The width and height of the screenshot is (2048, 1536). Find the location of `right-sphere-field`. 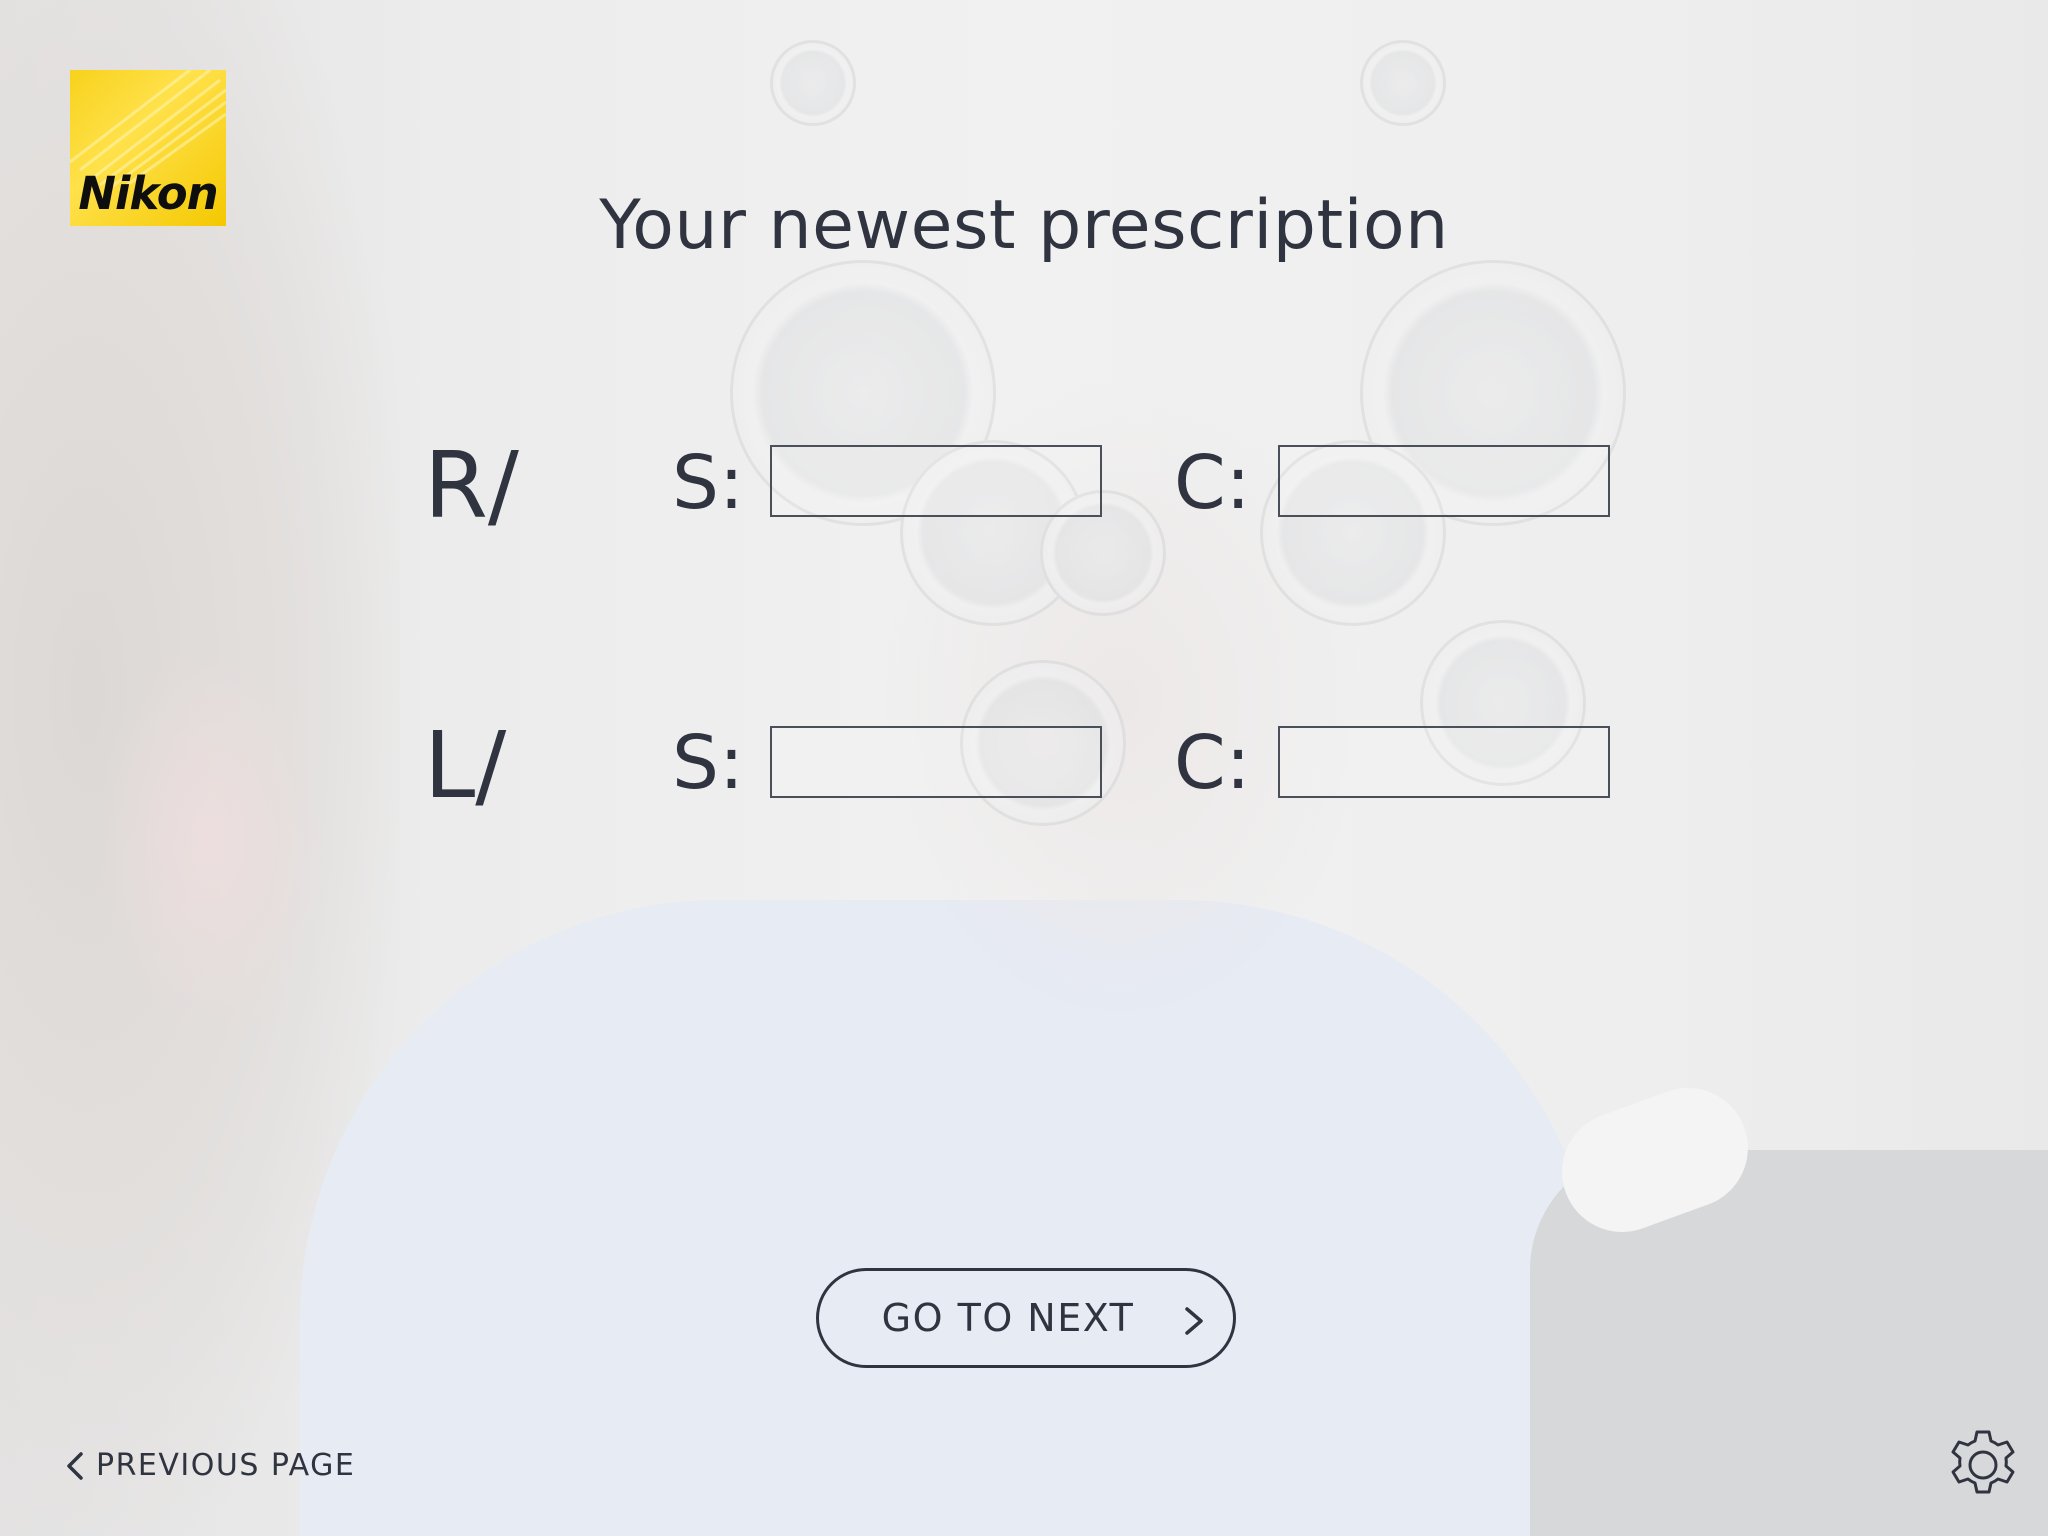

right-sphere-field is located at coordinates (936, 481).